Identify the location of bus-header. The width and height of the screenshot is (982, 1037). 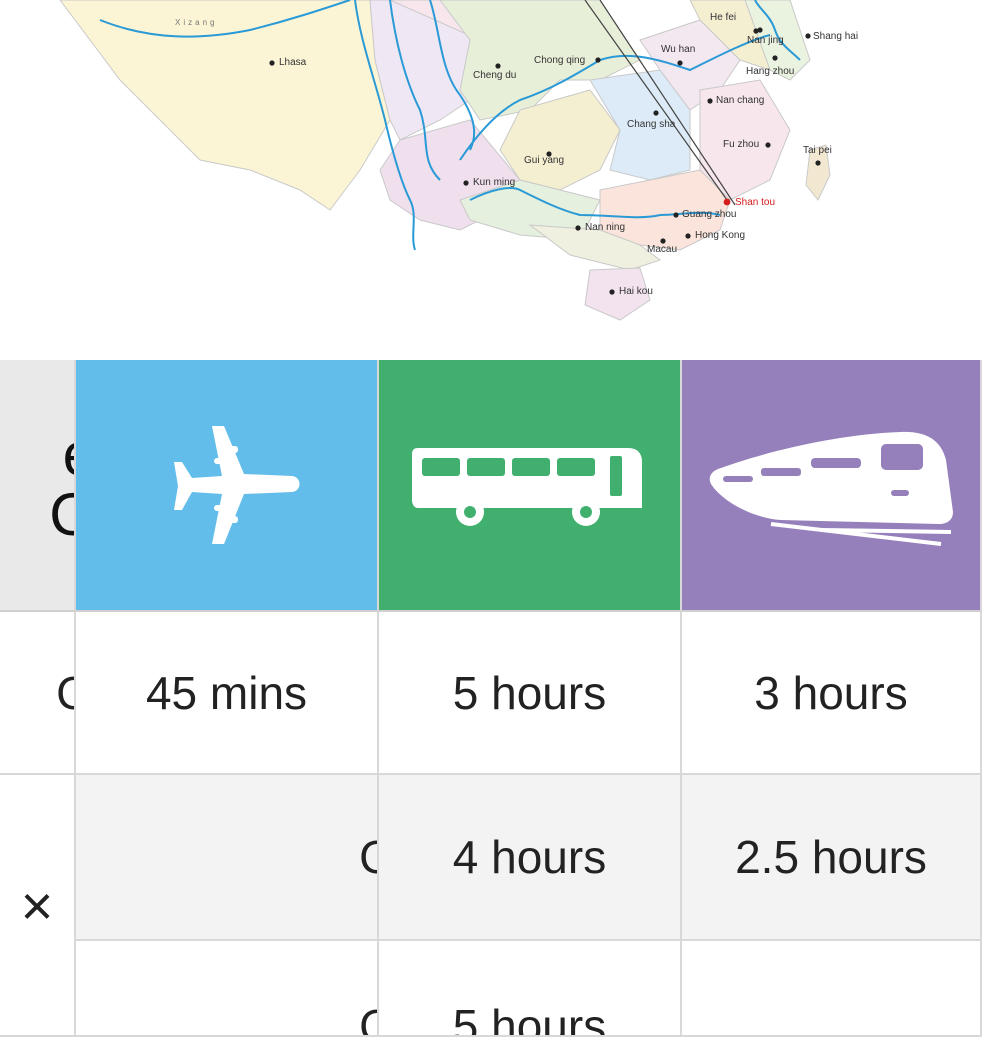
(530, 486).